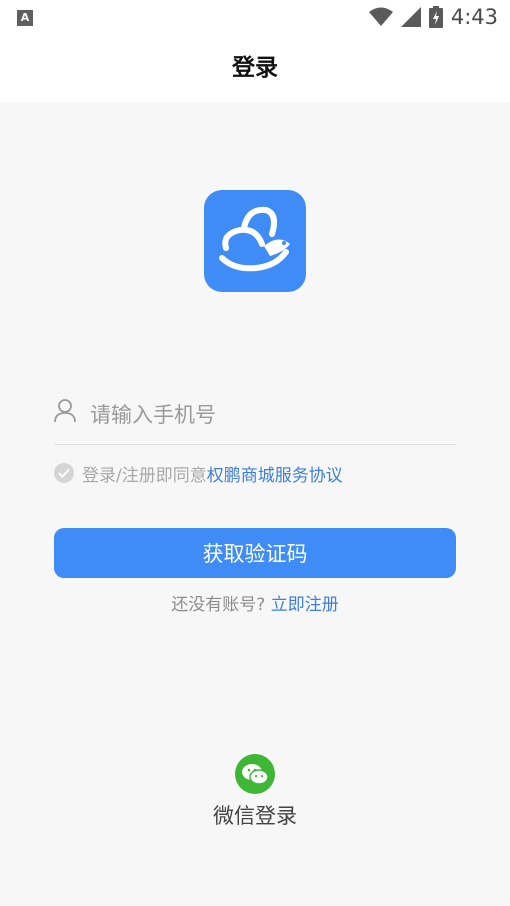 This screenshot has height=906, width=510. Describe the element at coordinates (255, 553) in the screenshot. I see `get-verification-code-button: 获取验证码` at that location.